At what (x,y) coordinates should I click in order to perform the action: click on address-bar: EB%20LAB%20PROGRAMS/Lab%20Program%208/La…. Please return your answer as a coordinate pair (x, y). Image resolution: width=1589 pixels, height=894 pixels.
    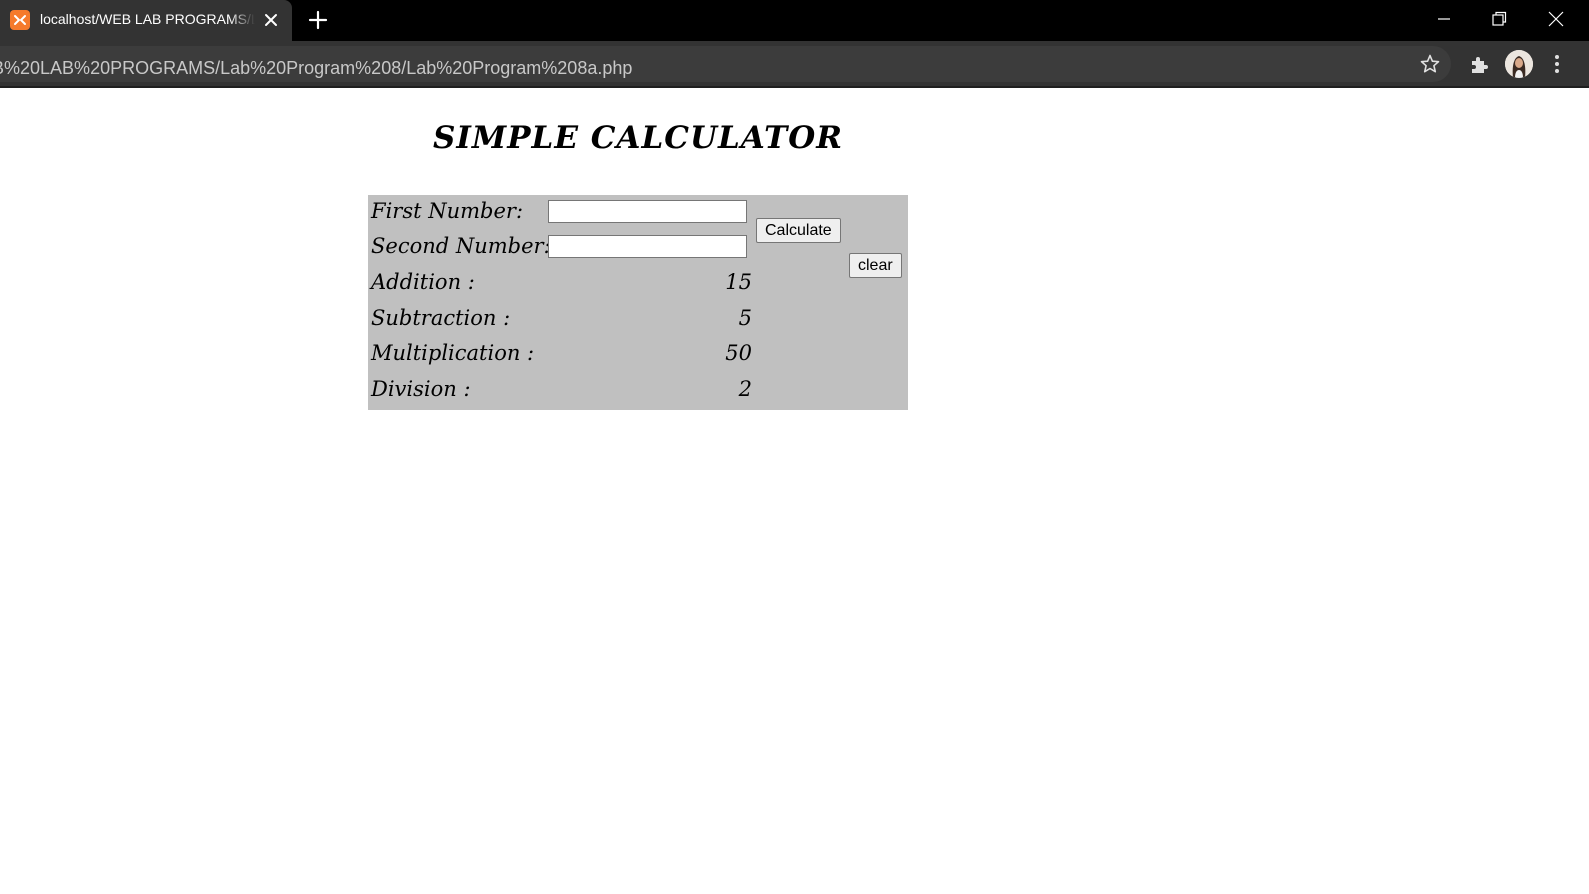
    Looking at the image, I should click on (725, 64).